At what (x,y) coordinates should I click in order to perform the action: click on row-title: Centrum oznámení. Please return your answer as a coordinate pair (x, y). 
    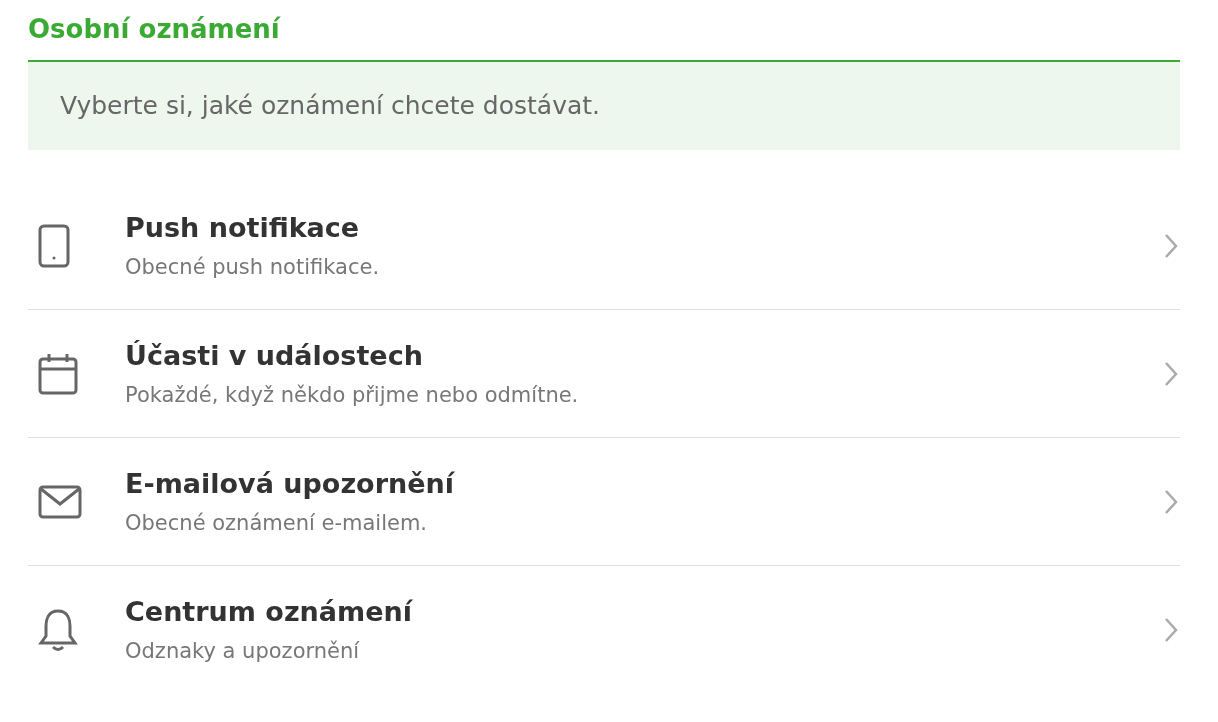
    Looking at the image, I should click on (269, 611).